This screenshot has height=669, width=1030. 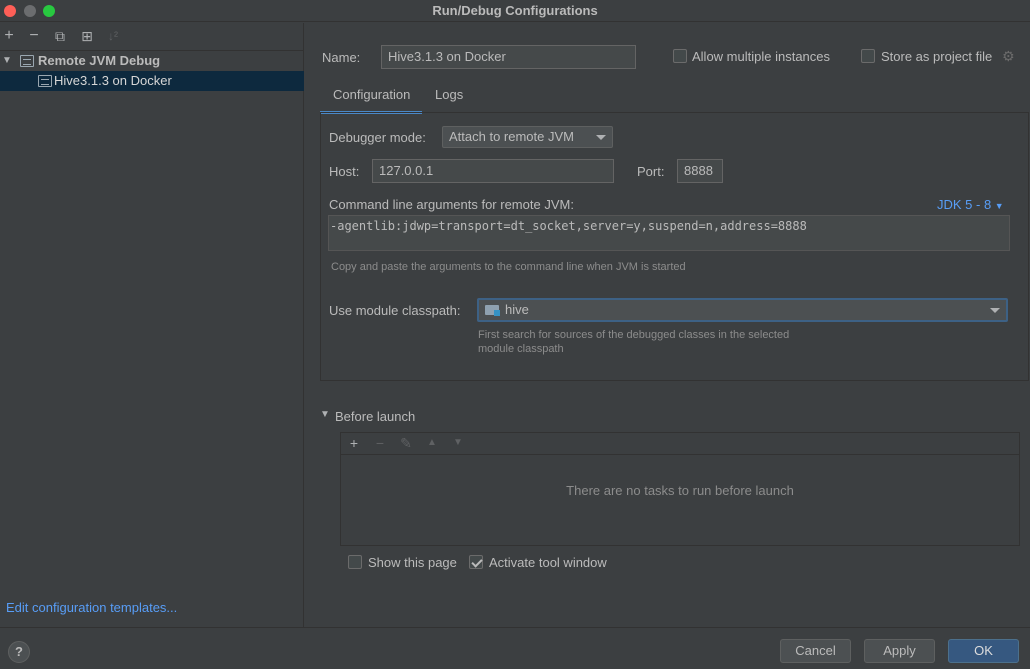 I want to click on remove-task-icon: −, so click(x=380, y=443).